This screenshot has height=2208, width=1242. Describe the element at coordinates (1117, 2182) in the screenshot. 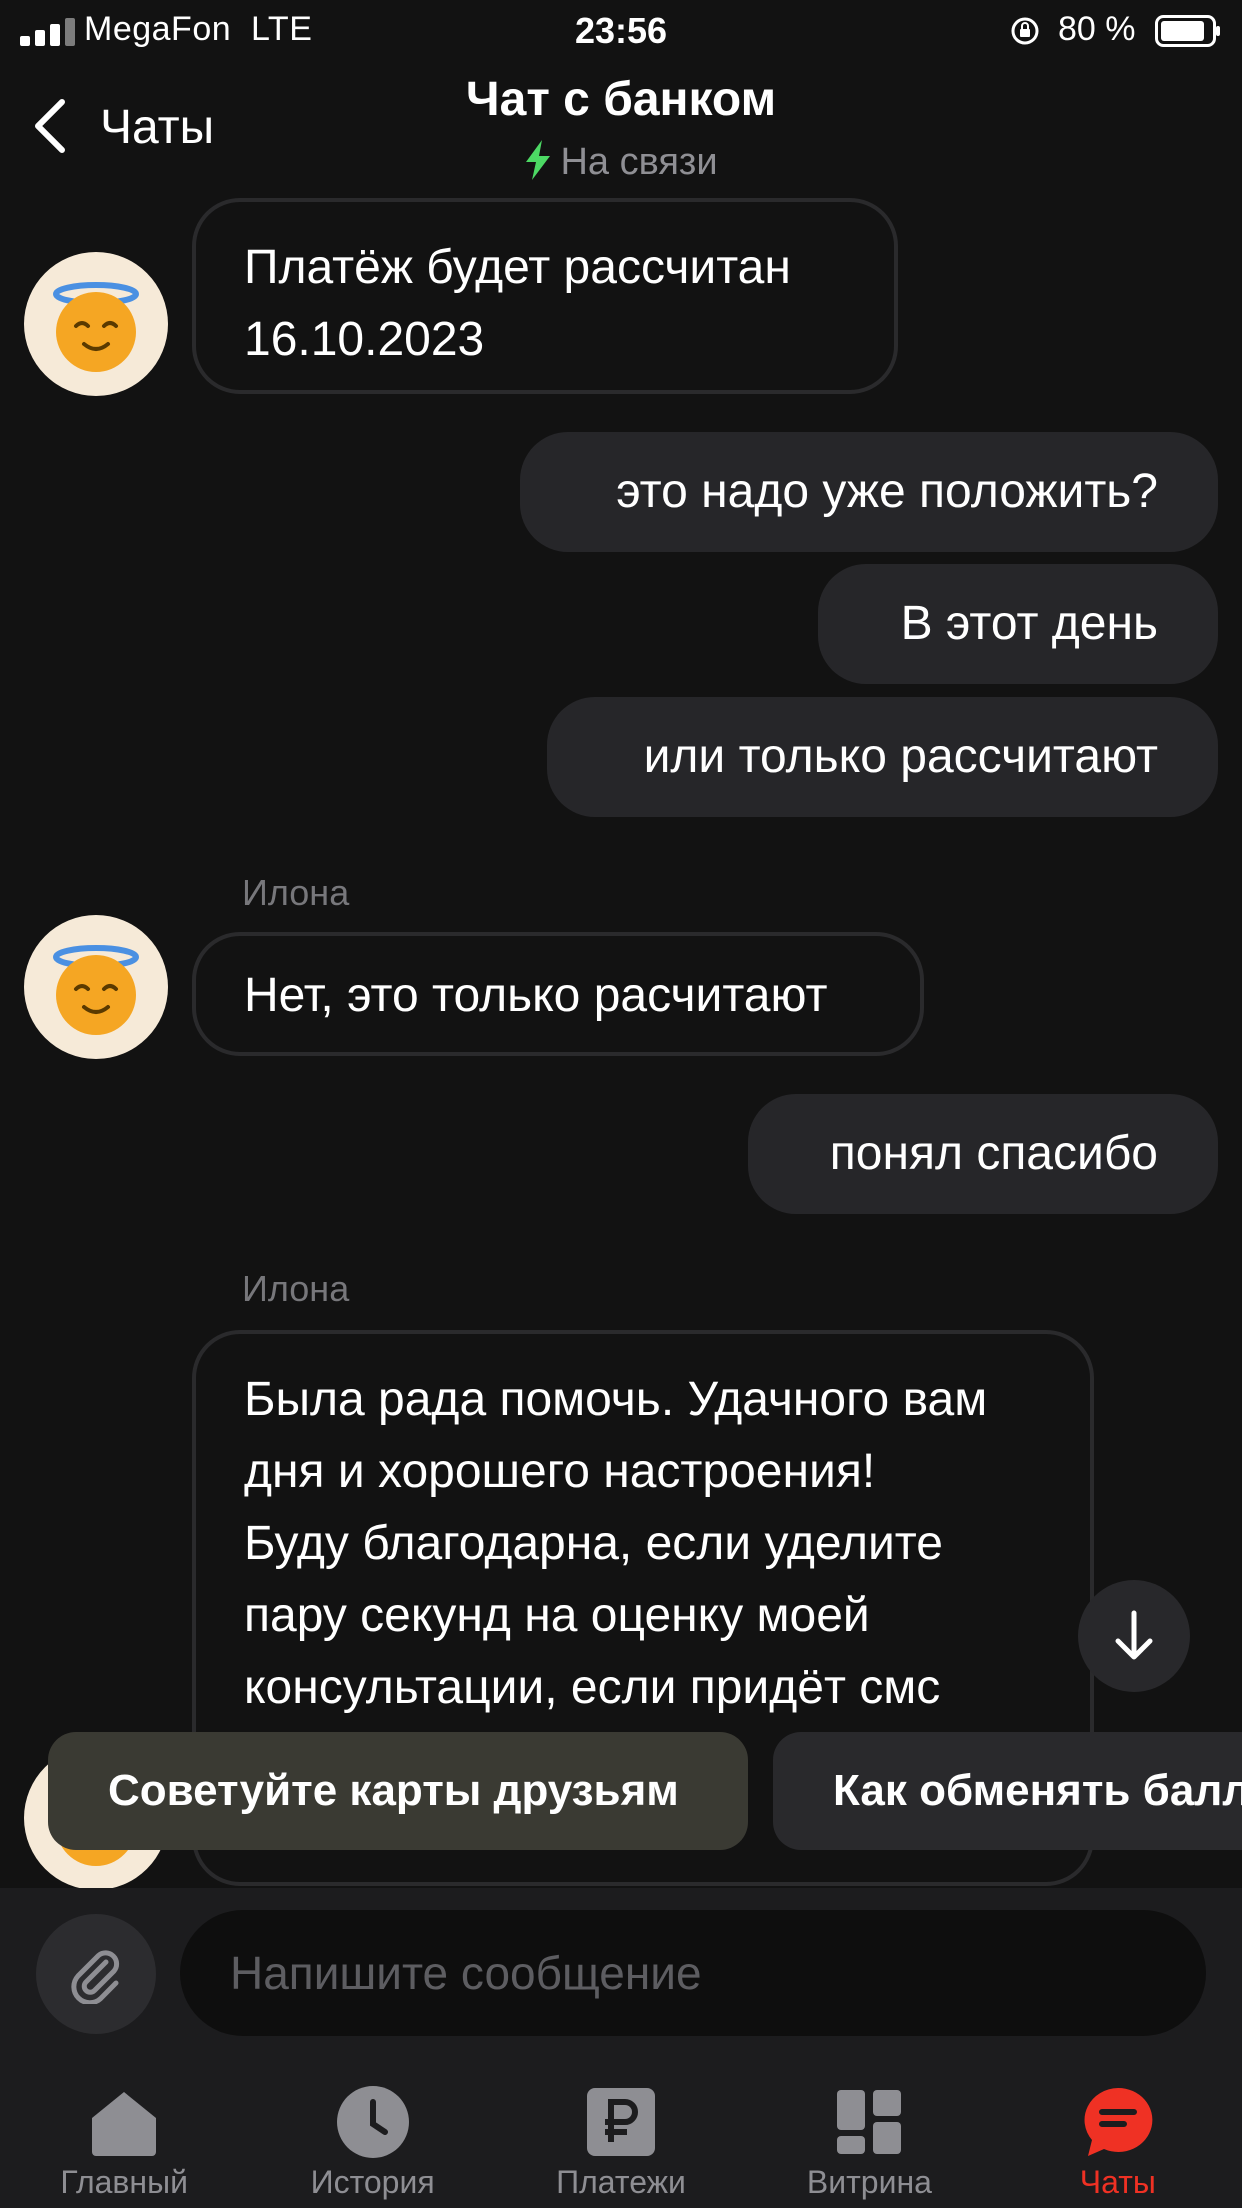

I see `tab-label: Чаты` at that location.